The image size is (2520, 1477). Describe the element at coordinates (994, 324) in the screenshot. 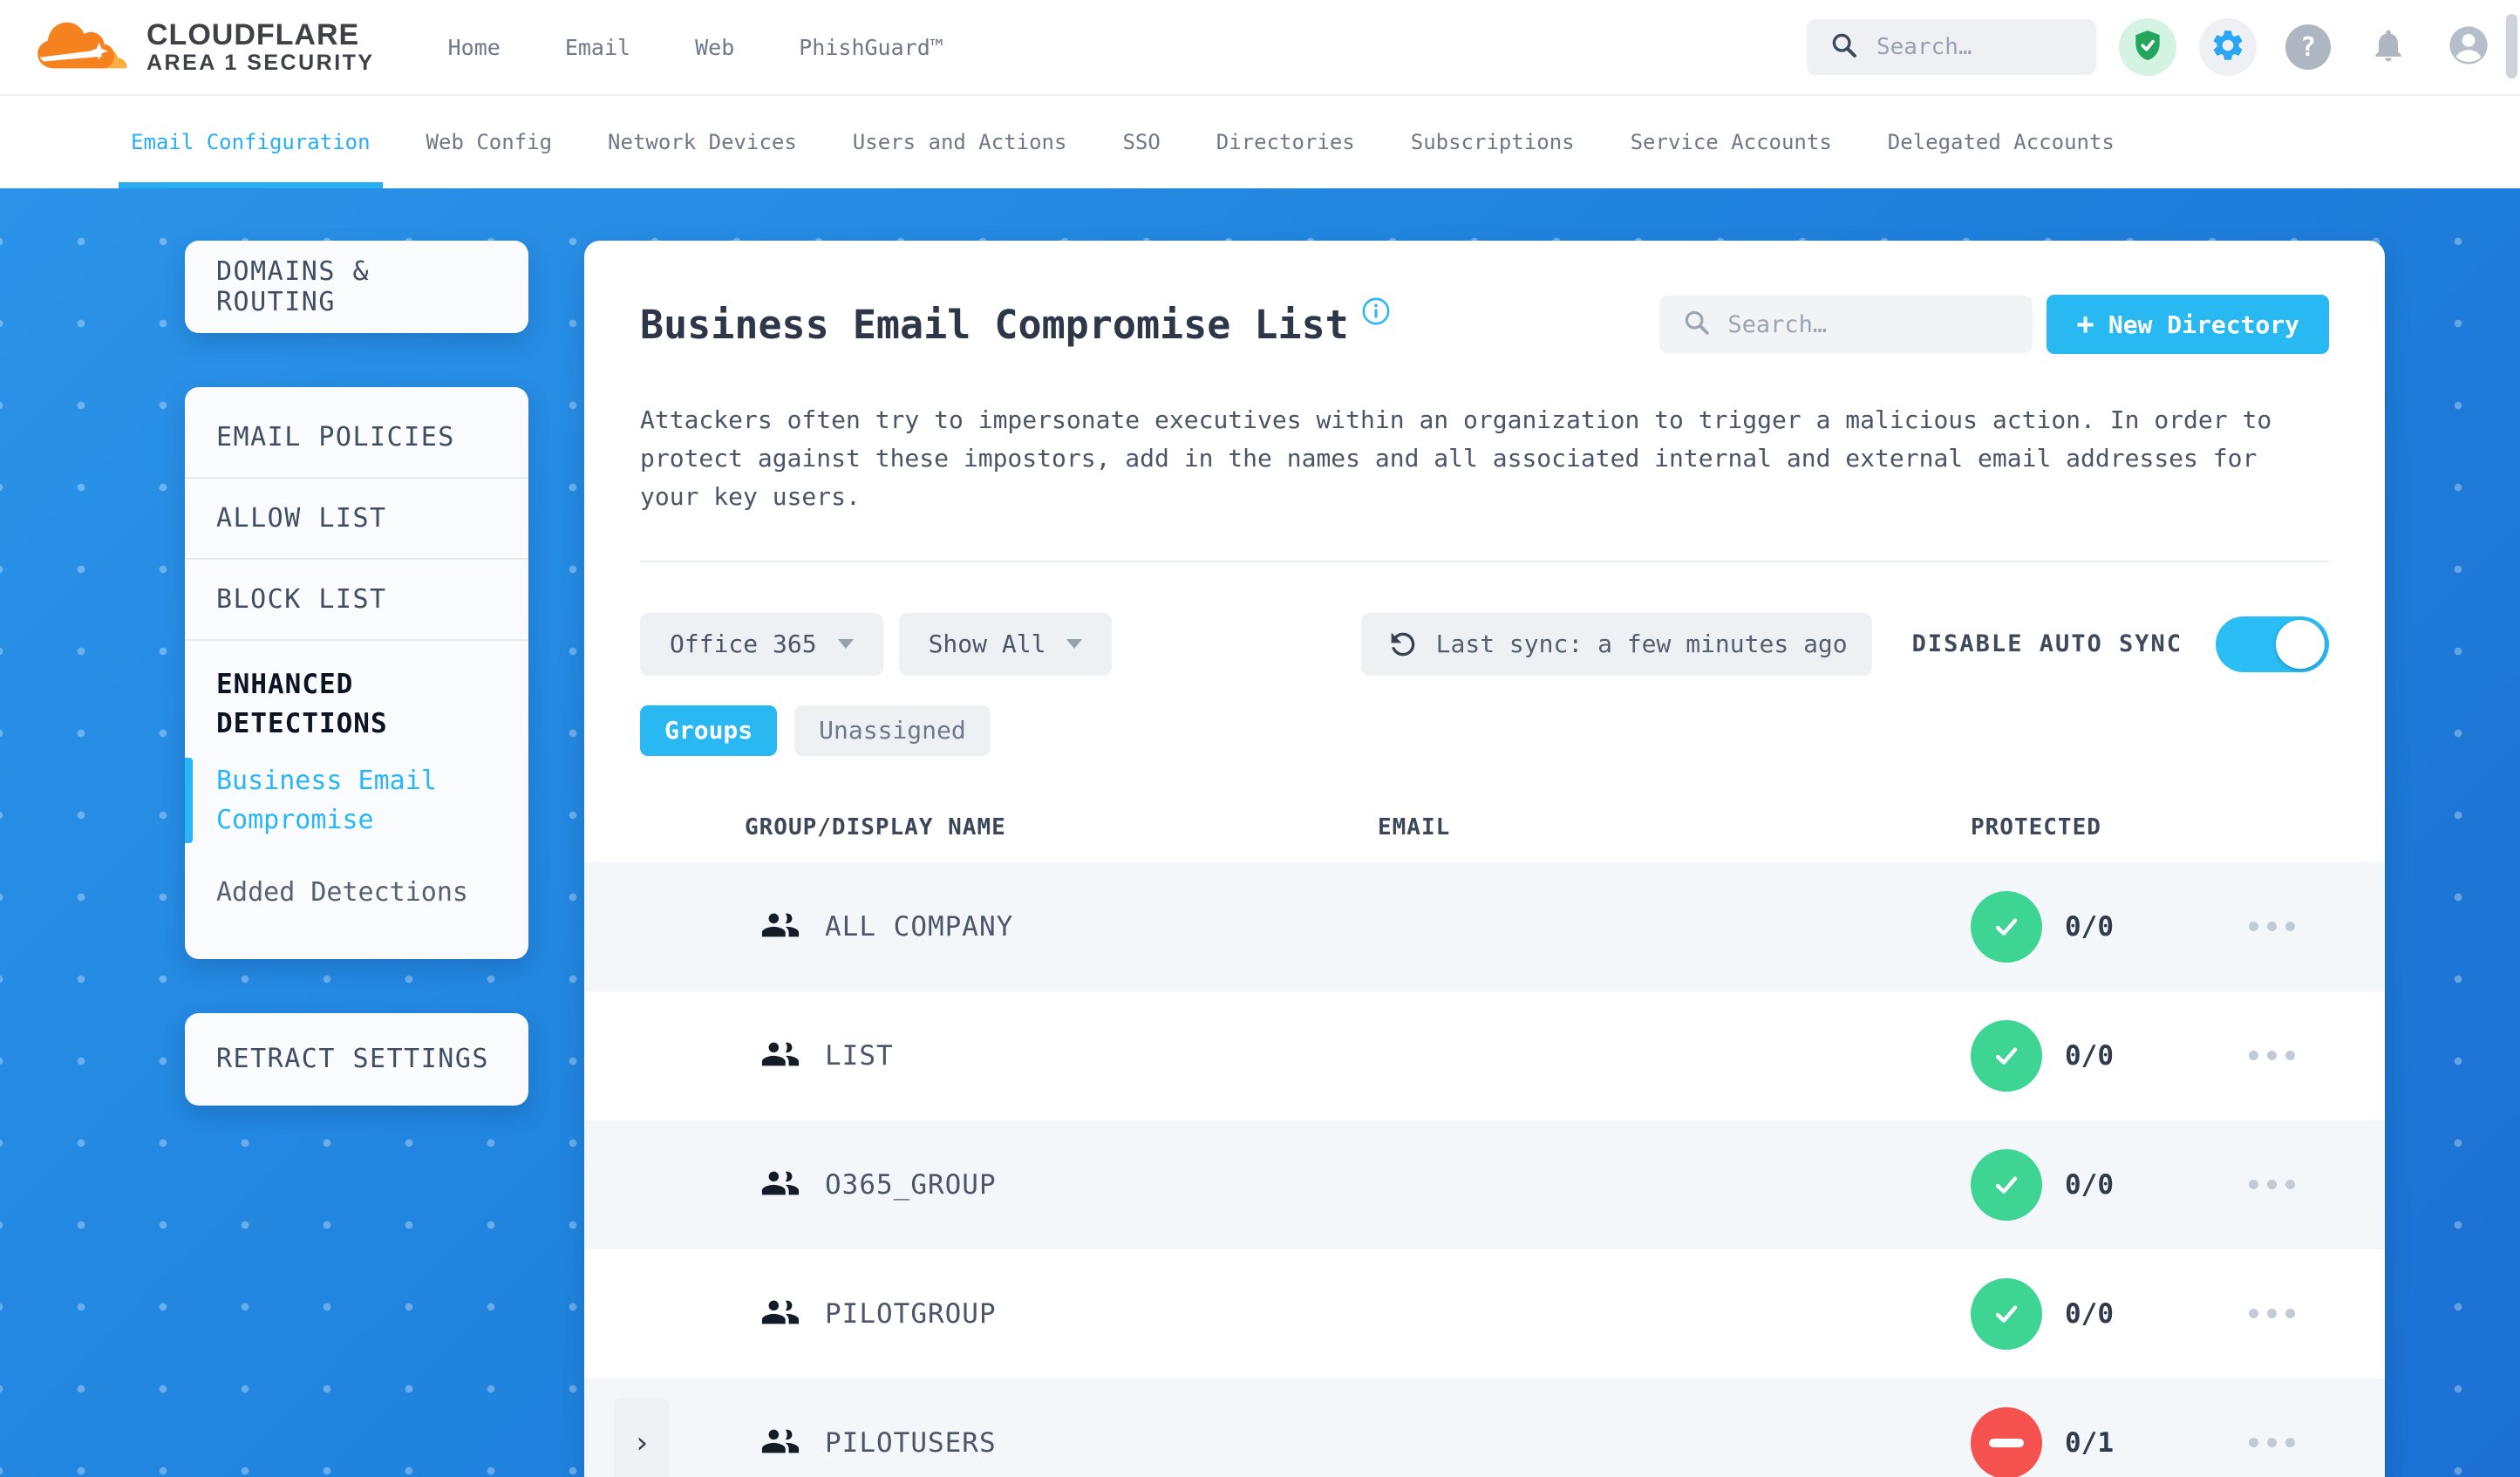

I see `page-title: Business Email Compromise List` at that location.